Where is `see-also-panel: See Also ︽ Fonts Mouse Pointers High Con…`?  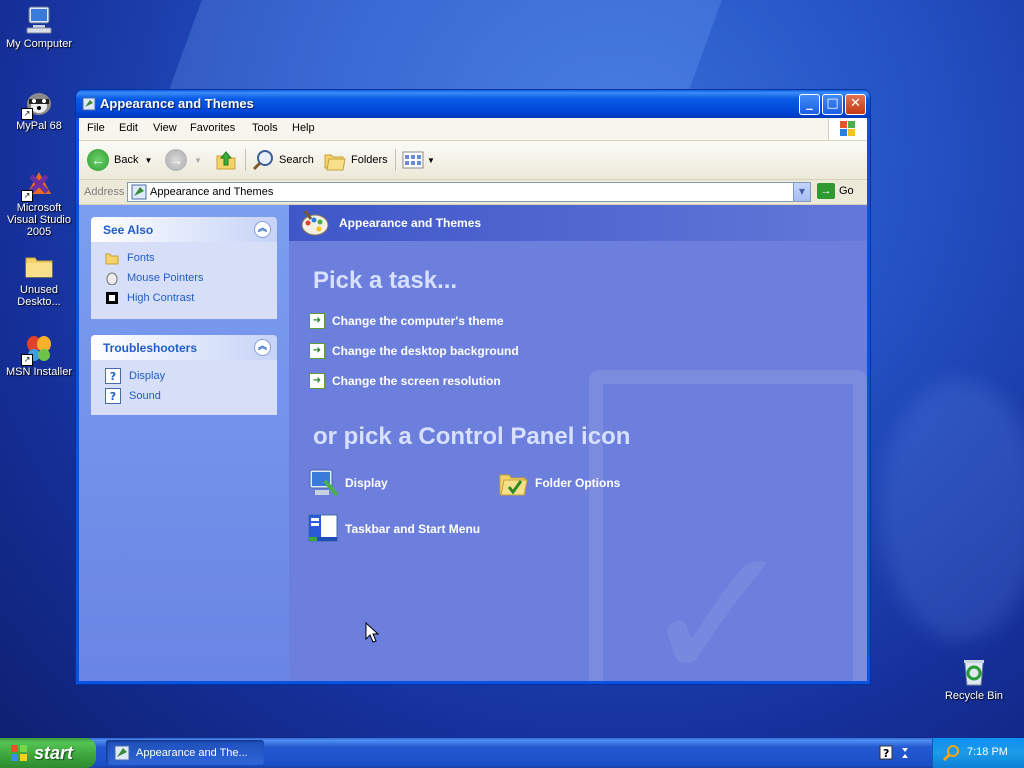 see-also-panel: See Also ︽ Fonts Mouse Pointers High Con… is located at coordinates (184, 268).